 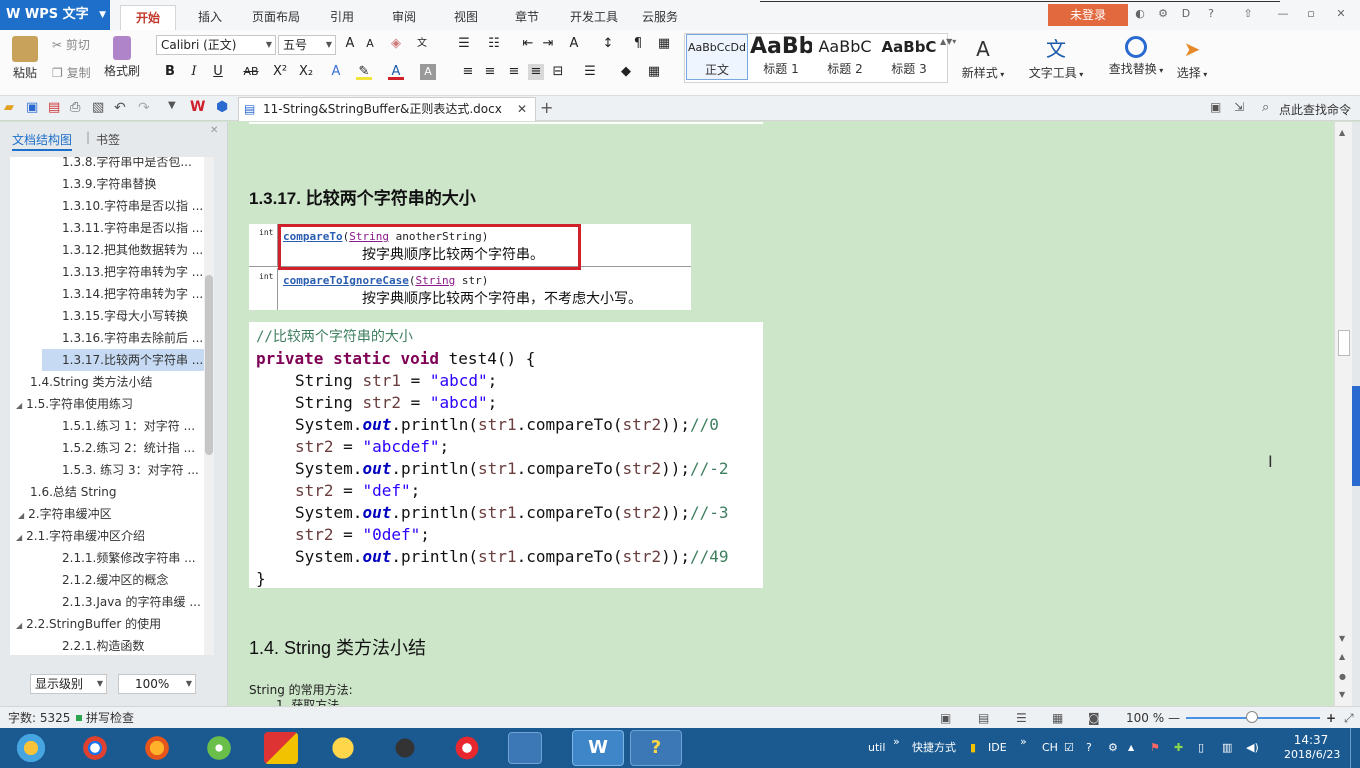 I want to click on help-app-icon: ?, so click(x=656, y=748).